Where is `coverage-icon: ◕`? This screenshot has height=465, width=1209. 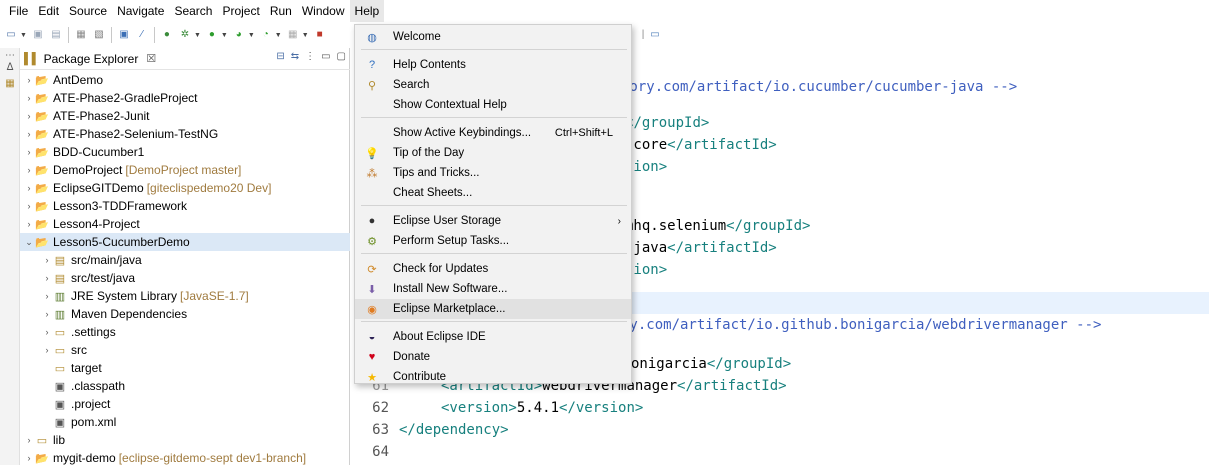
coverage-icon: ◕ is located at coordinates (239, 35).